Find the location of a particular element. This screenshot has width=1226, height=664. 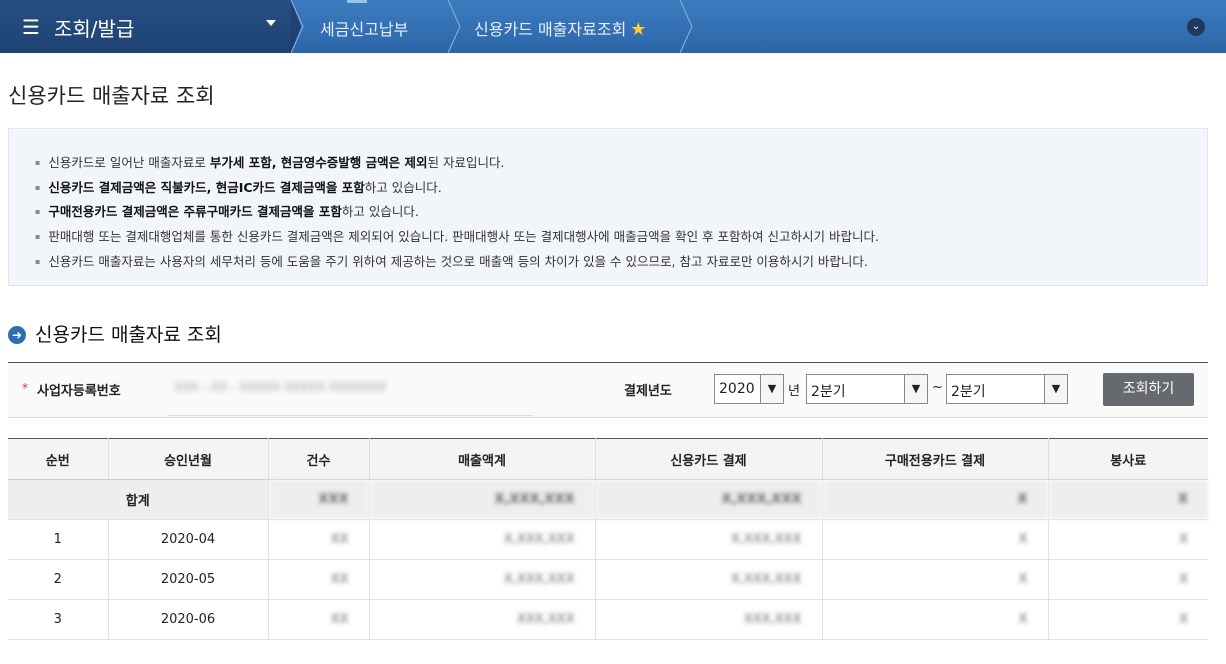

row-month: 2020-05 is located at coordinates (188, 579).